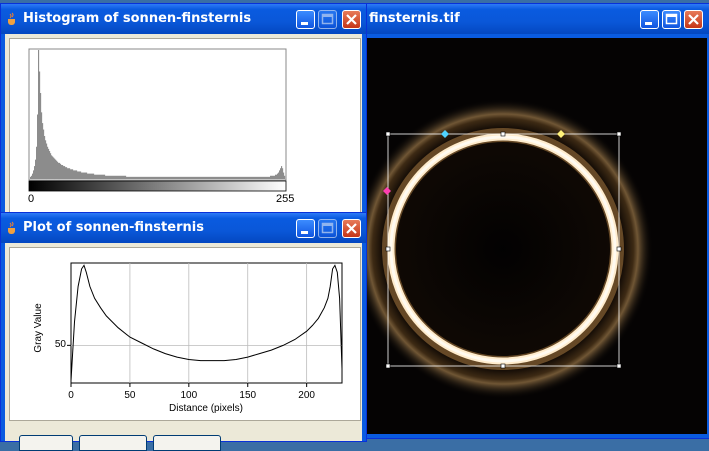  I want to click on plot-titlebar: Plot of sonnen-finsternis, so click(183, 228).